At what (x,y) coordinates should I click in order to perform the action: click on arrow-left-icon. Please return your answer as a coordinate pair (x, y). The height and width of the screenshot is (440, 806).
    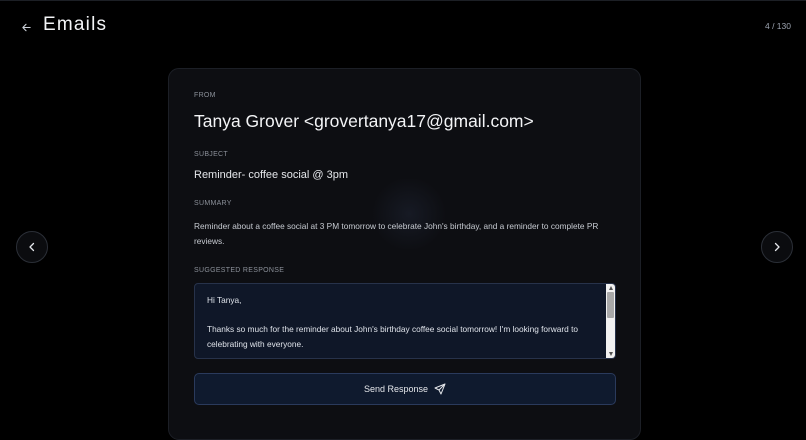
    Looking at the image, I should click on (26, 27).